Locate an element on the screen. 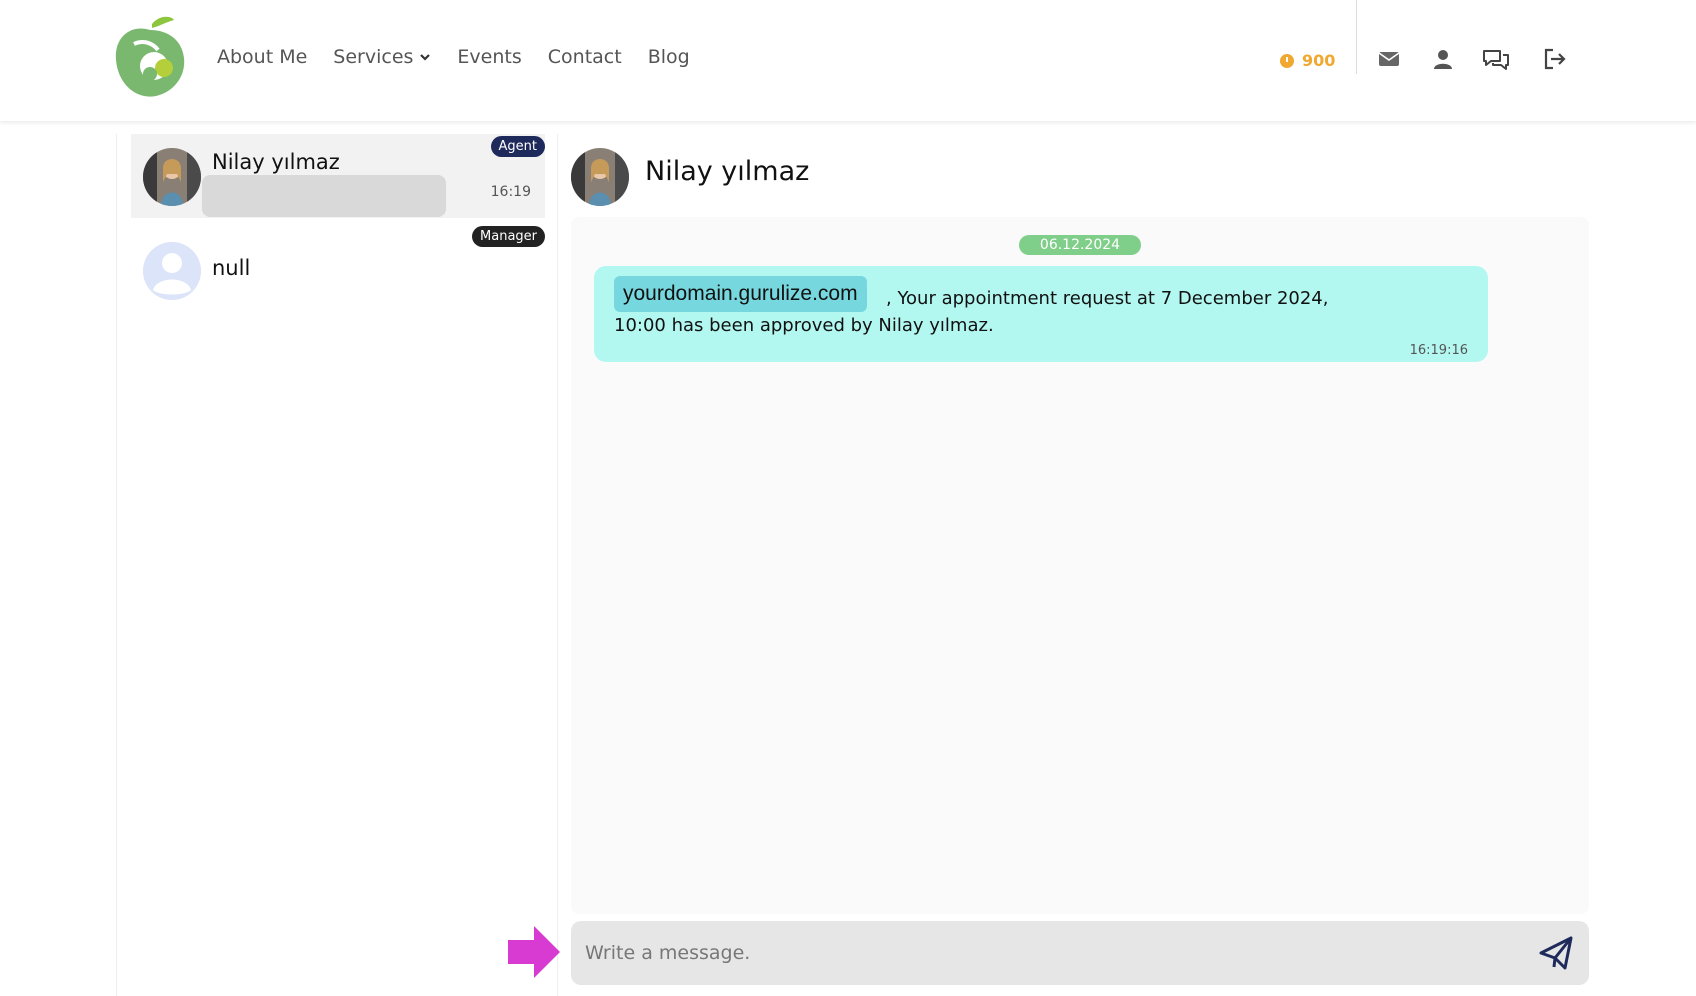 Image resolution: width=1696 pixels, height=996 pixels. coin-count: 900 is located at coordinates (1319, 60).